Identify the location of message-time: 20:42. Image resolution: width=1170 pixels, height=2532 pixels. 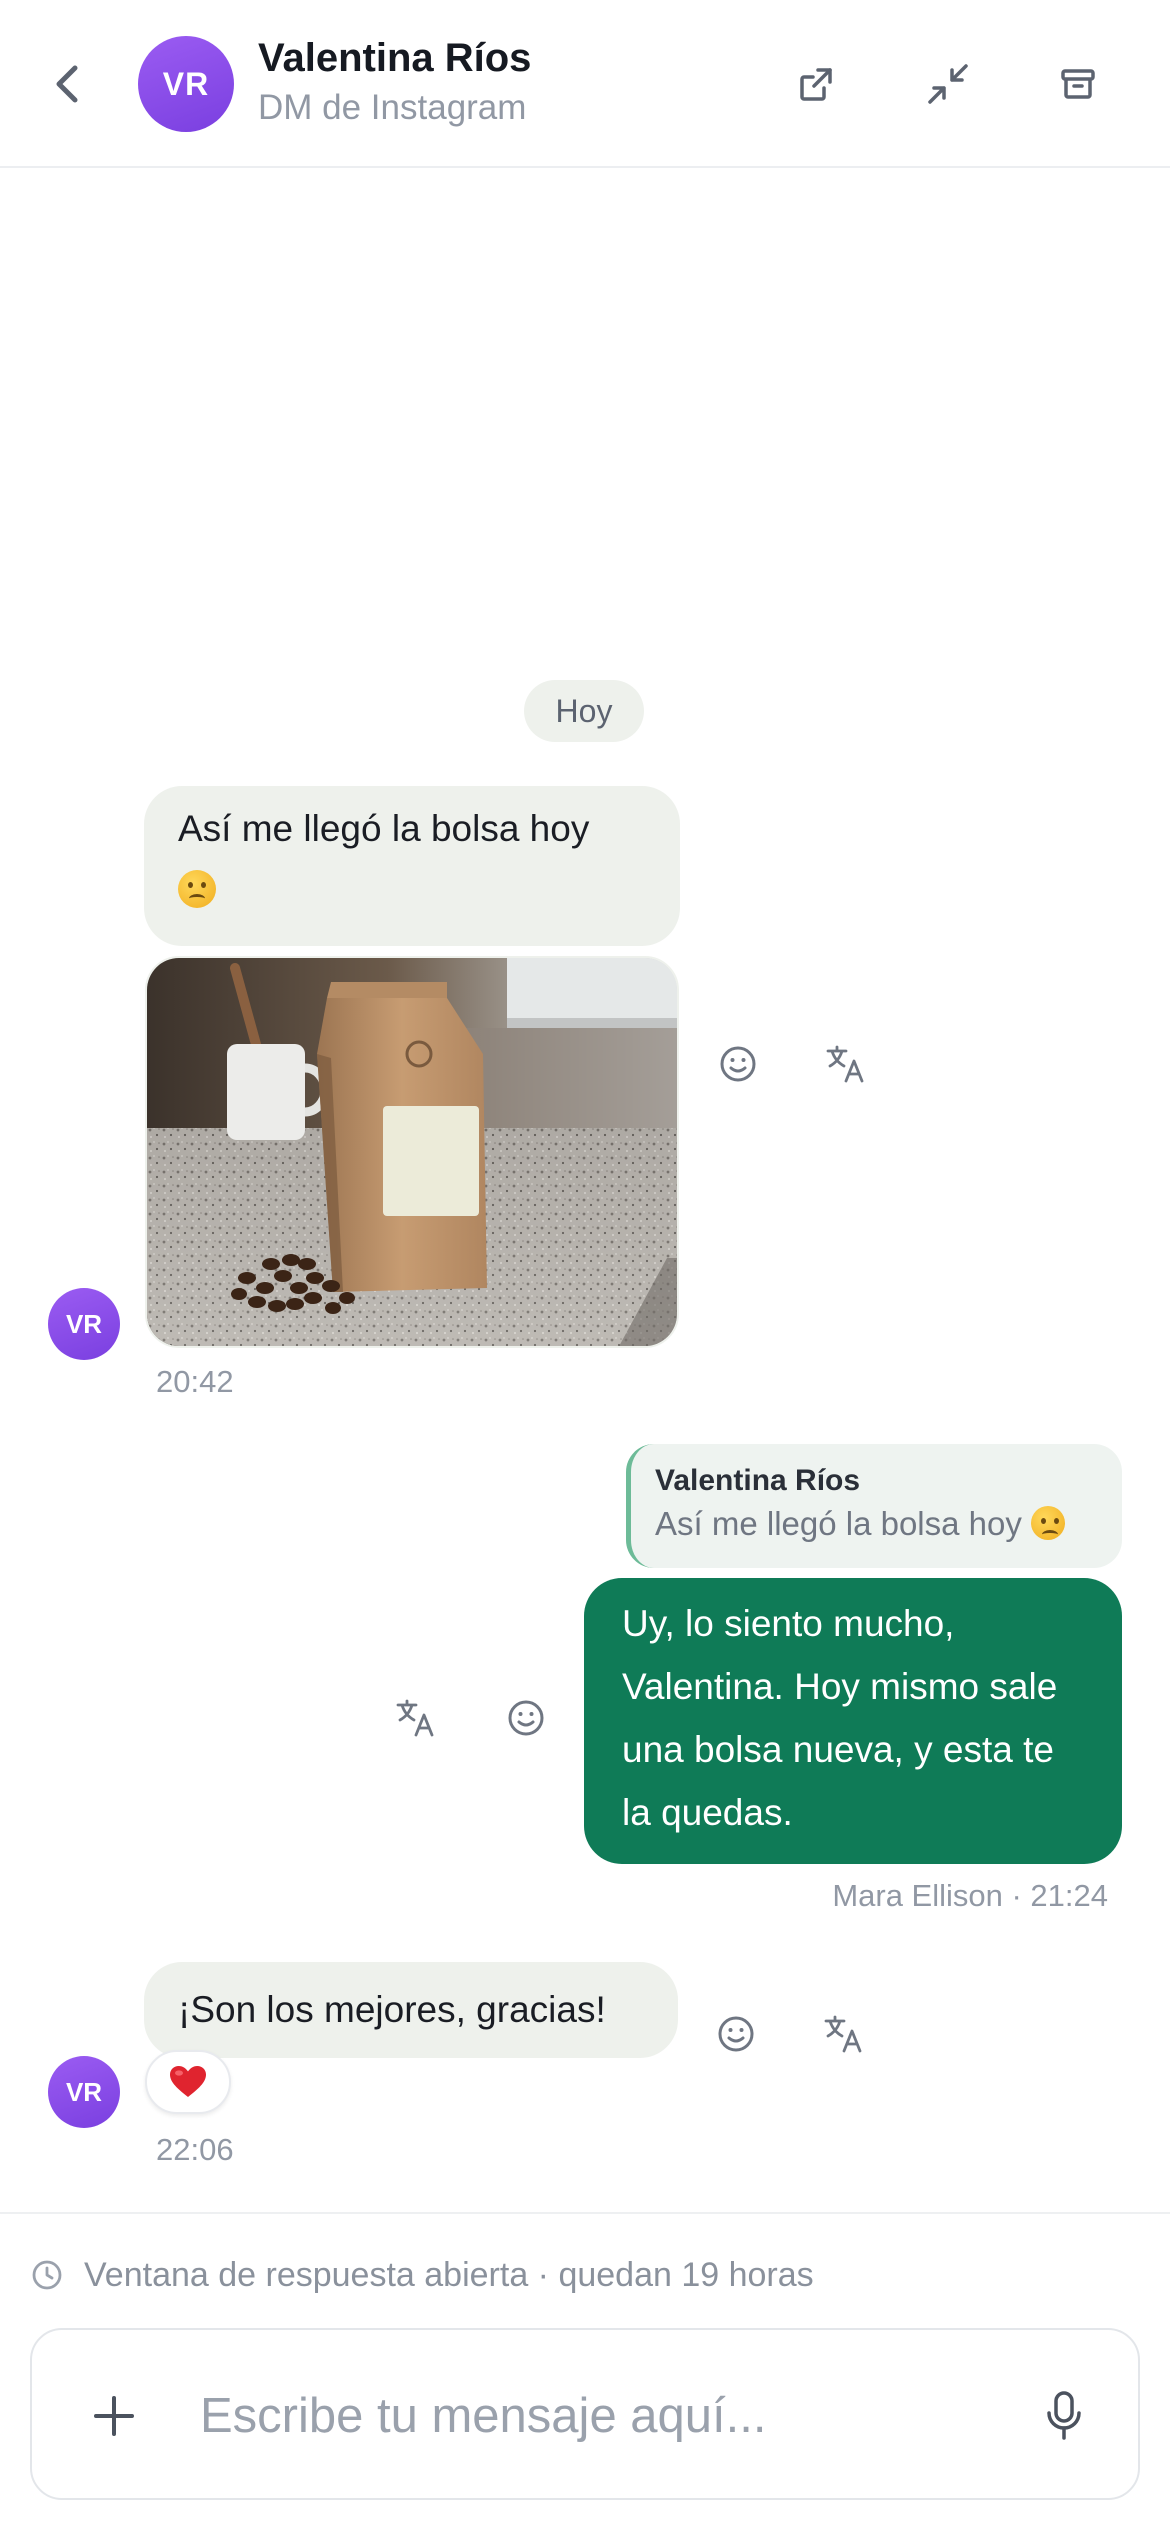
(195, 1381).